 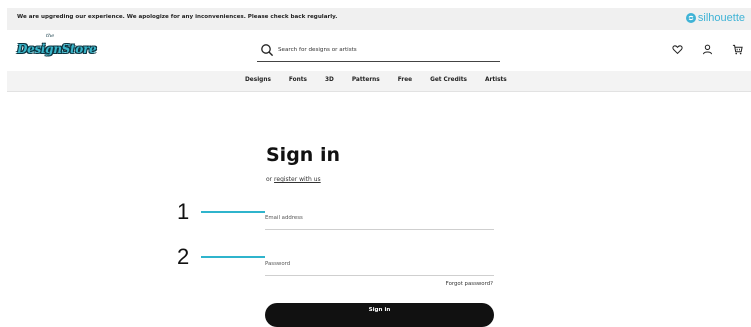 I want to click on header-icons, so click(x=707, y=49).